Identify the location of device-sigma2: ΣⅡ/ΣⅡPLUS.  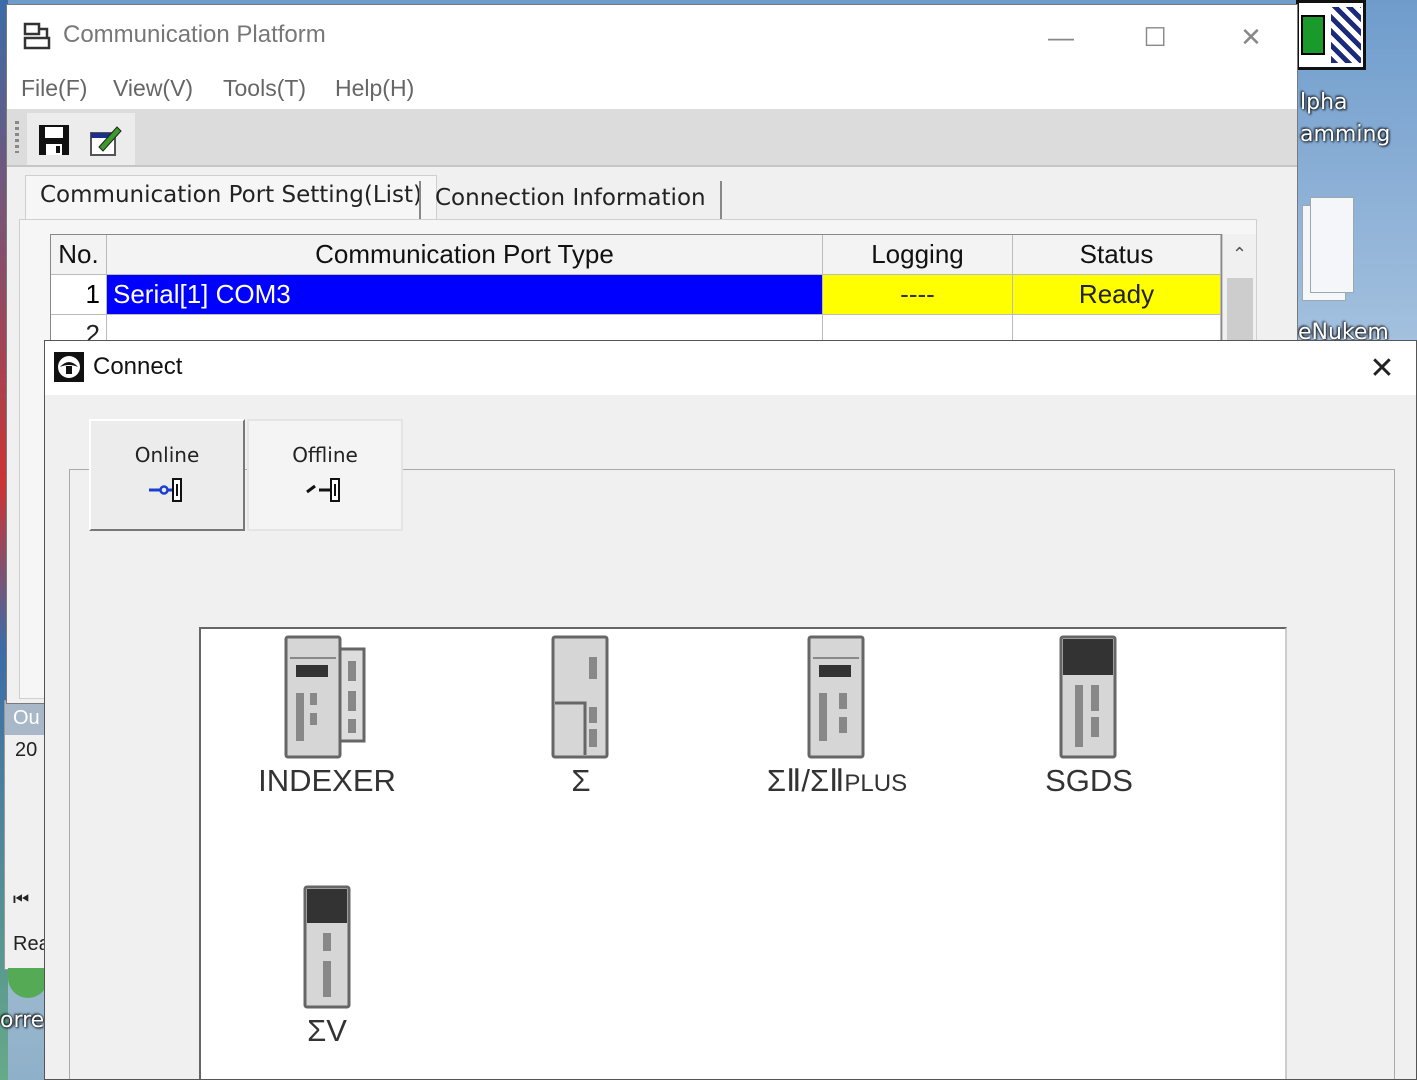
(837, 717).